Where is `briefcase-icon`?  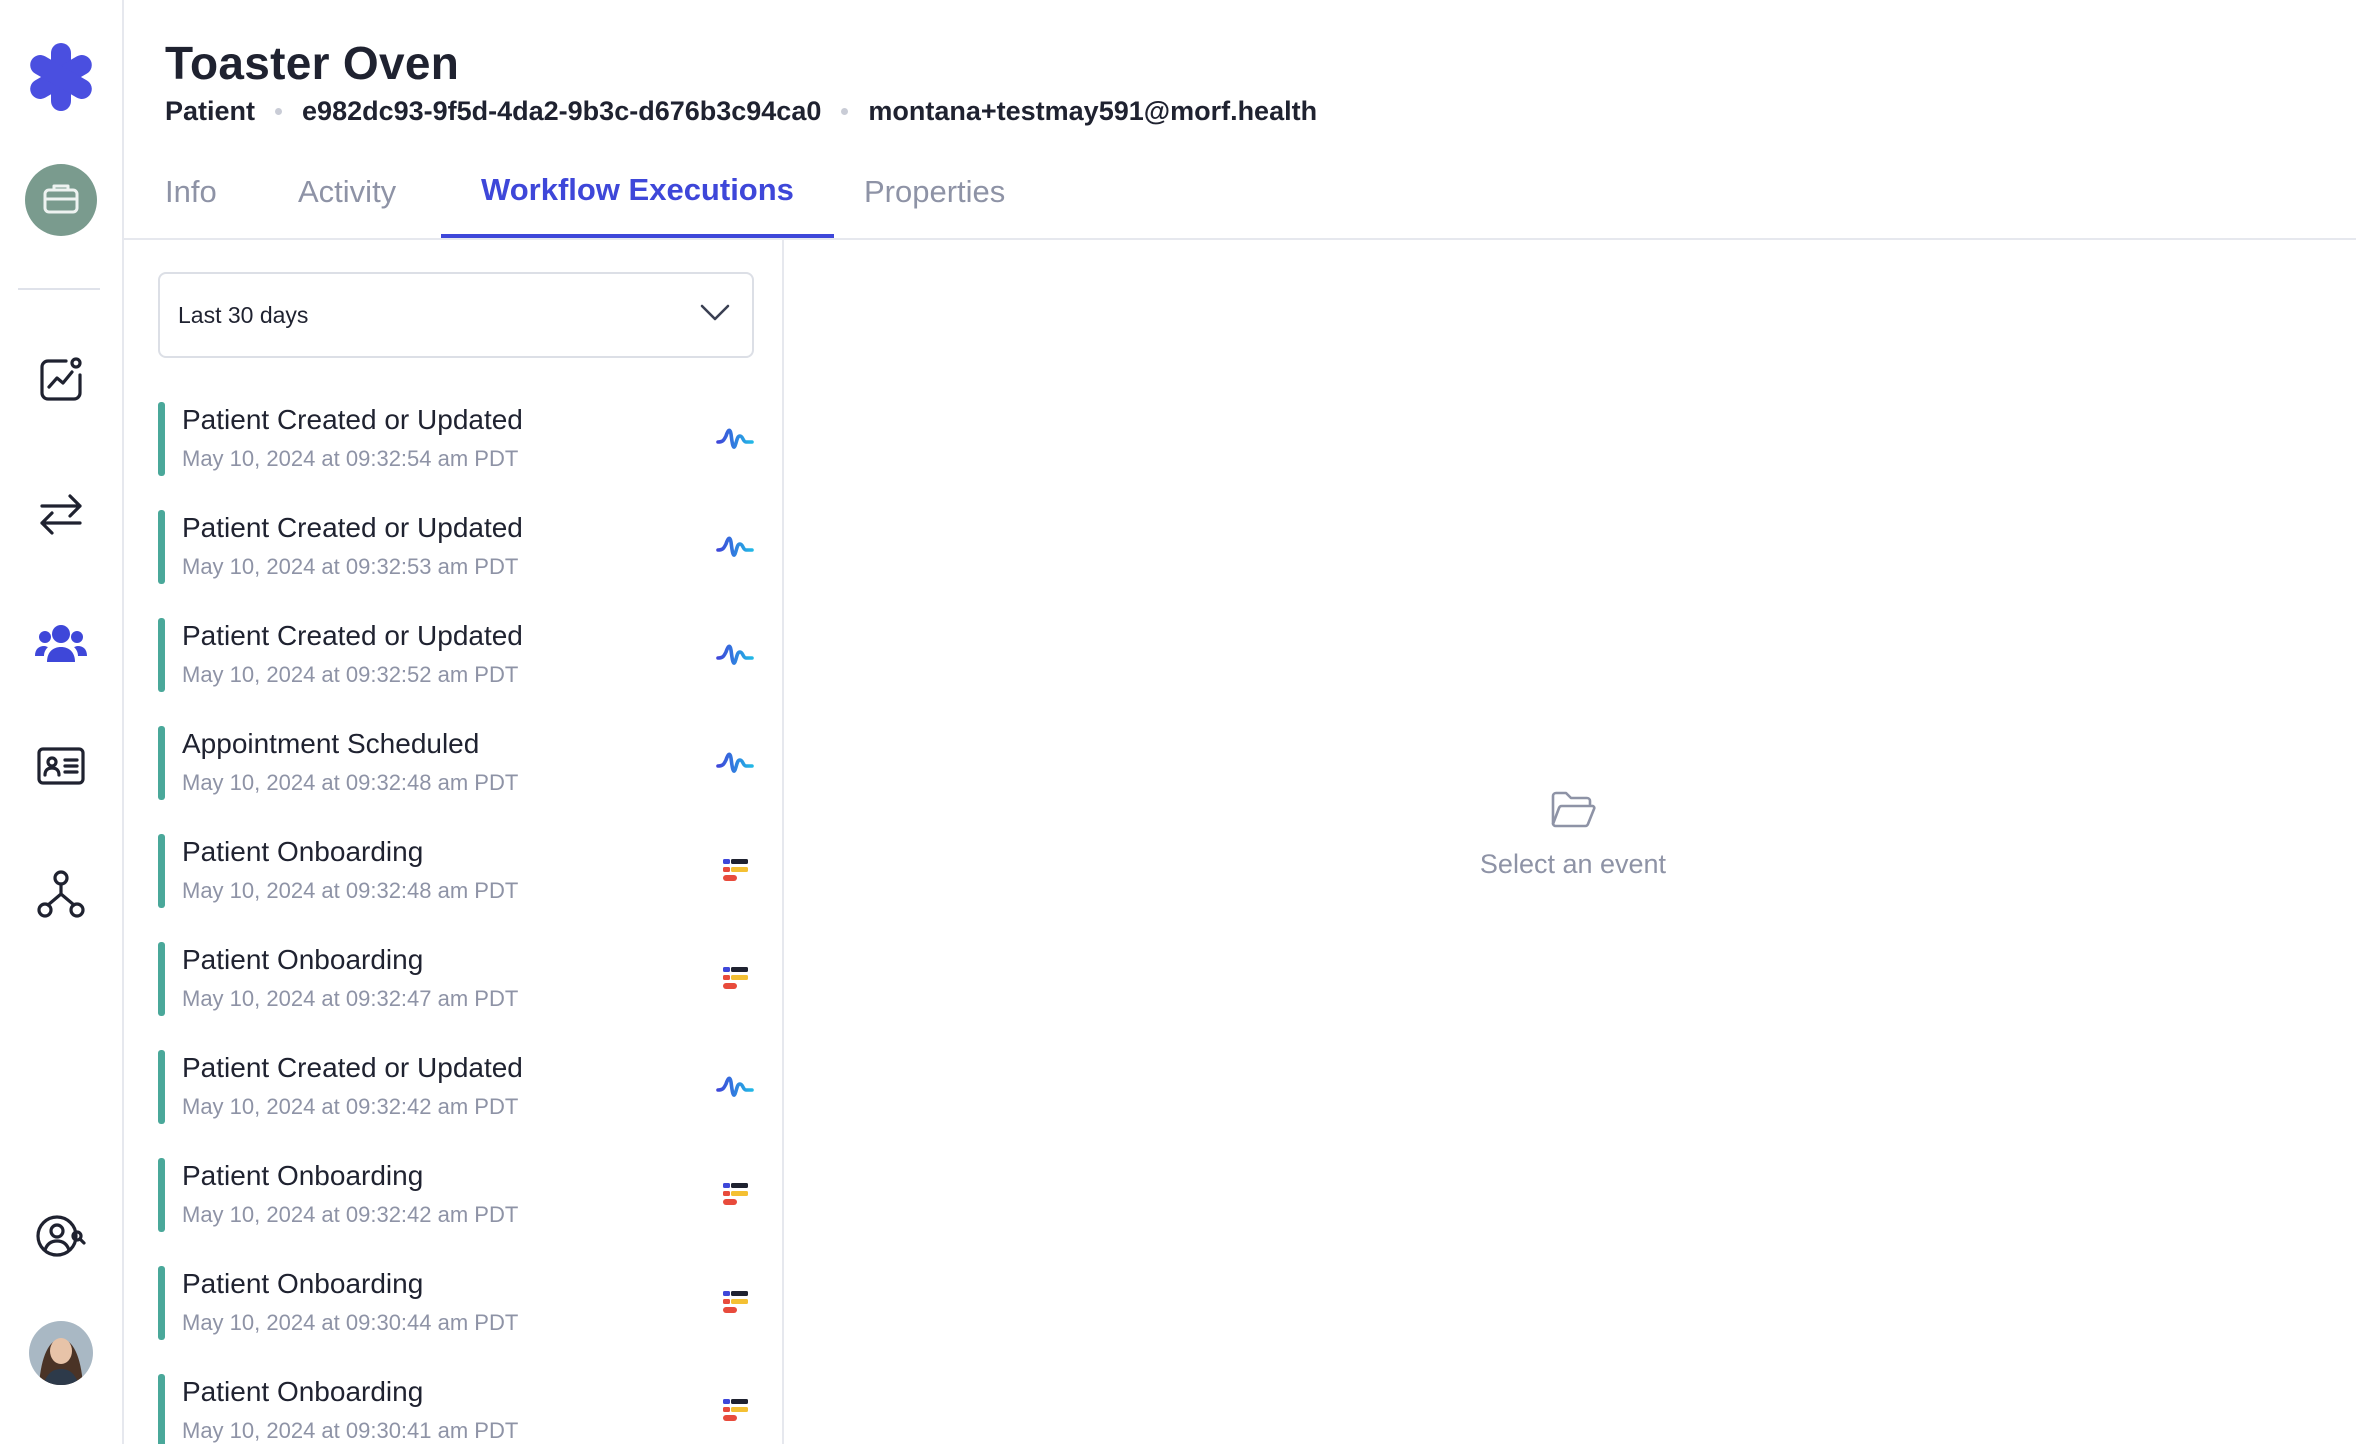
briefcase-icon is located at coordinates (61, 200).